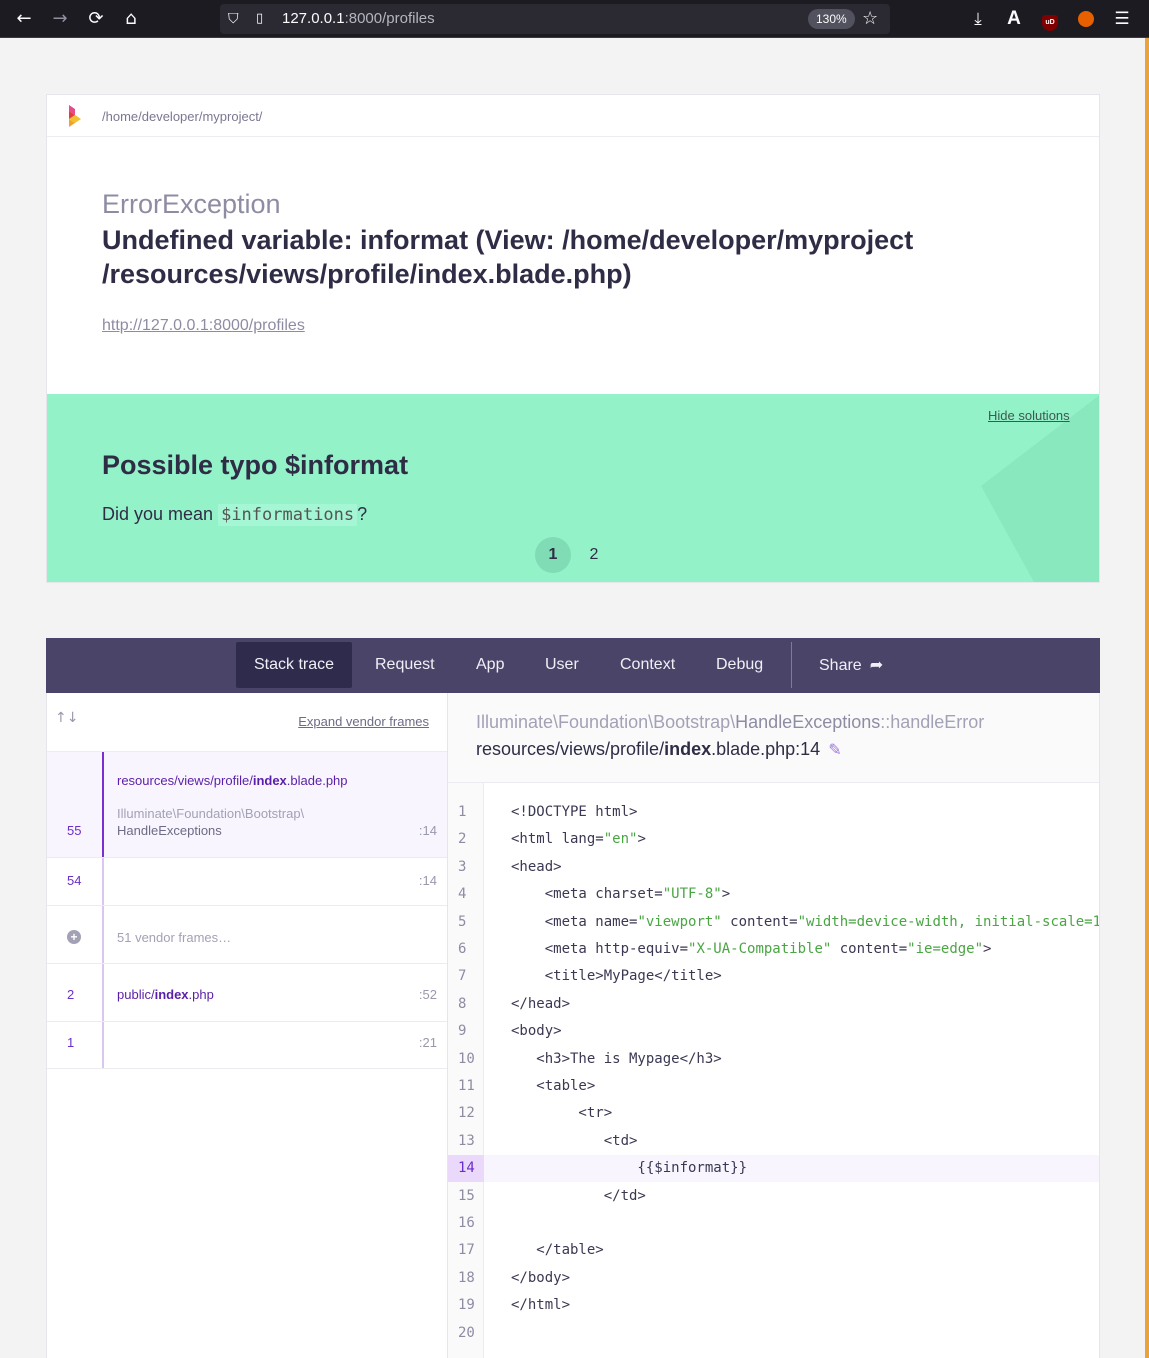 The image size is (1149, 1358). Describe the element at coordinates (255, 465) in the screenshot. I see `solution-title: Possible typo $informat` at that location.